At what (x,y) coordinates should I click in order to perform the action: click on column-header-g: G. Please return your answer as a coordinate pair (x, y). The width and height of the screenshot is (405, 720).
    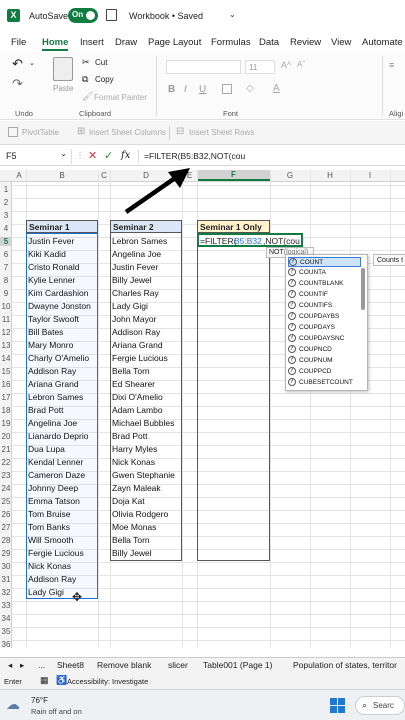
    Looking at the image, I should click on (290, 175).